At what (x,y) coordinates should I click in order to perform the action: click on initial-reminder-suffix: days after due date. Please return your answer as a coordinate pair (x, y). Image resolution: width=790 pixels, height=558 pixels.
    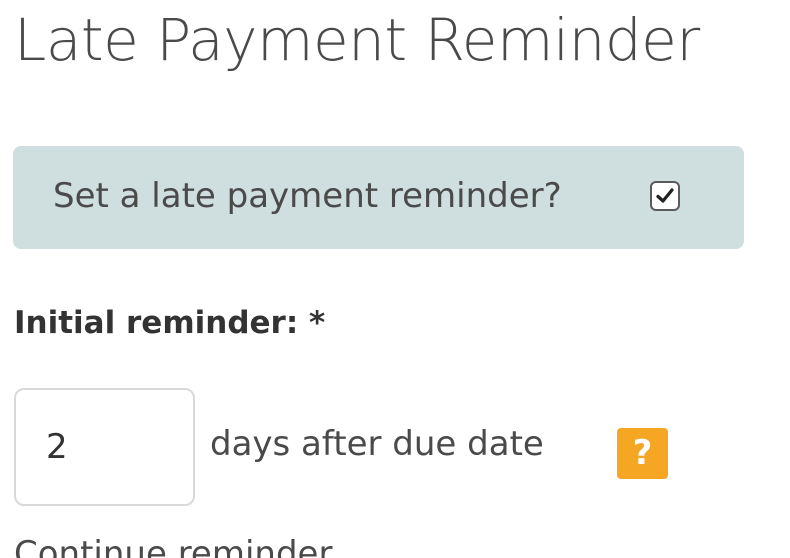
    Looking at the image, I should click on (377, 444).